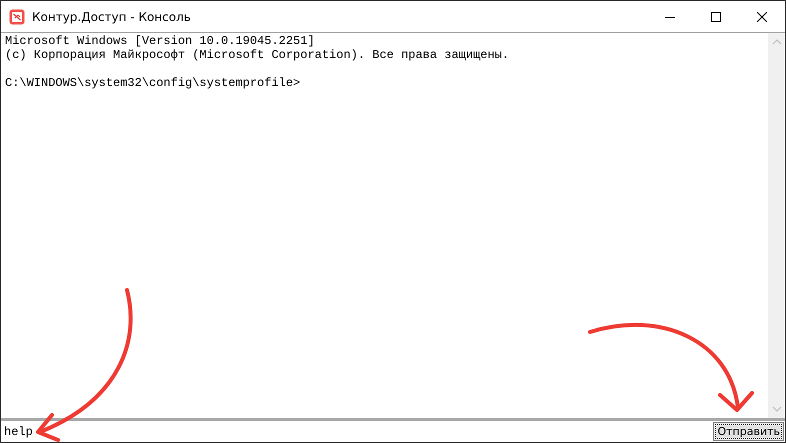 The width and height of the screenshot is (786, 443). I want to click on scroll-down-icon, so click(777, 409).